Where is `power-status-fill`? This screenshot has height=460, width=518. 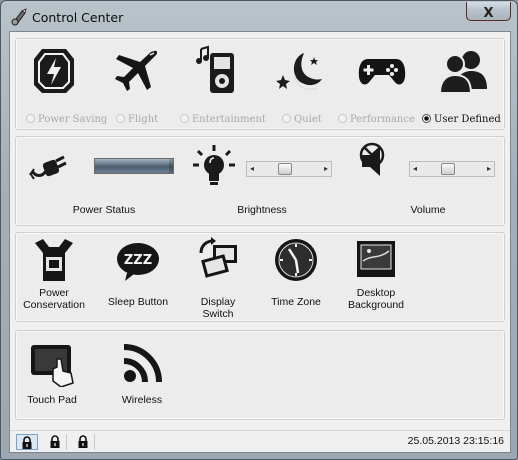 power-status-fill is located at coordinates (132, 166).